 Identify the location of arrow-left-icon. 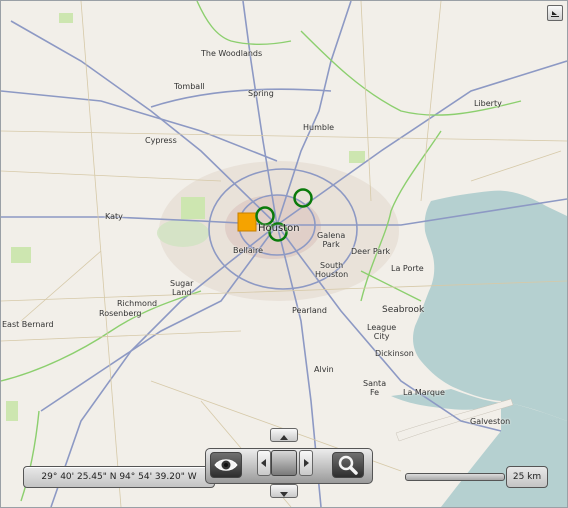
(263, 463).